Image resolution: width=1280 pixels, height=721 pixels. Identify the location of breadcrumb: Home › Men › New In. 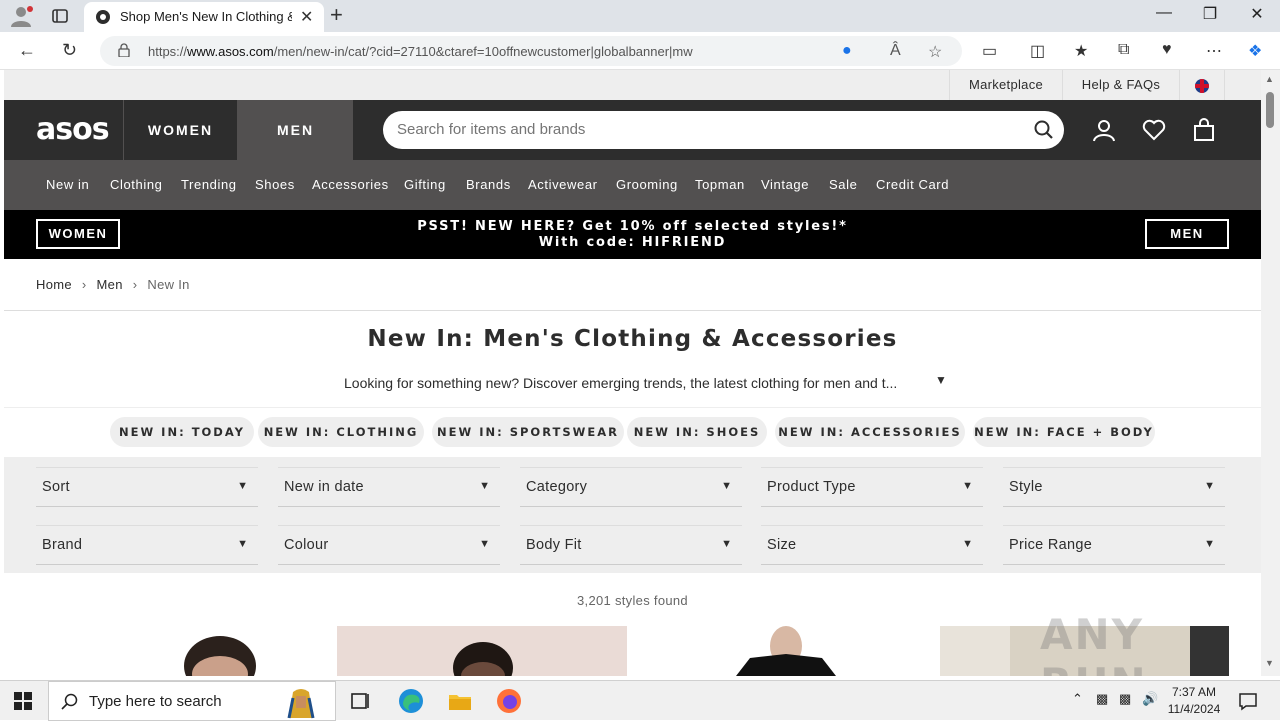
(113, 284).